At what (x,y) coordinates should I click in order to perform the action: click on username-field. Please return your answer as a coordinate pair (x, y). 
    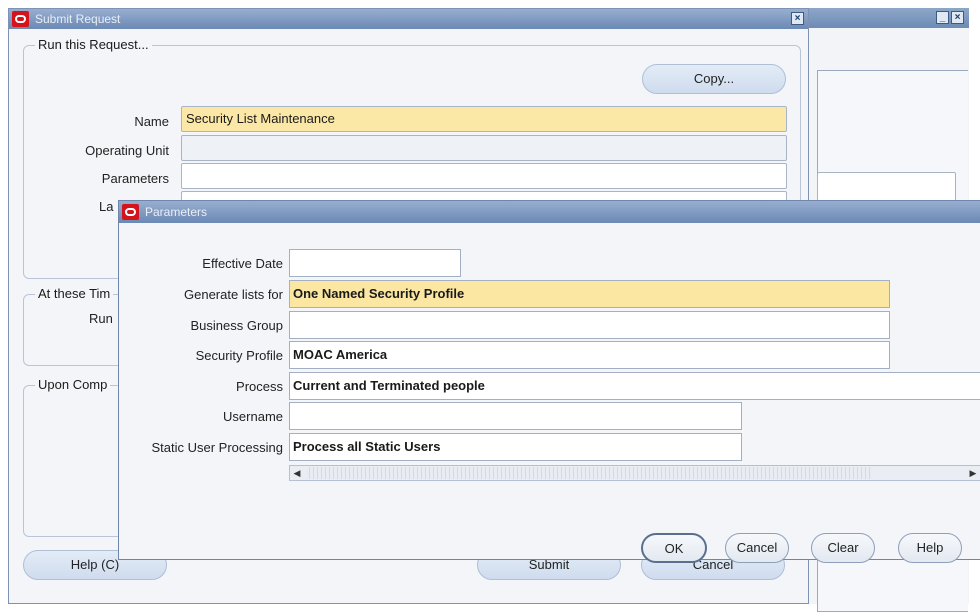
    Looking at the image, I should click on (515, 416).